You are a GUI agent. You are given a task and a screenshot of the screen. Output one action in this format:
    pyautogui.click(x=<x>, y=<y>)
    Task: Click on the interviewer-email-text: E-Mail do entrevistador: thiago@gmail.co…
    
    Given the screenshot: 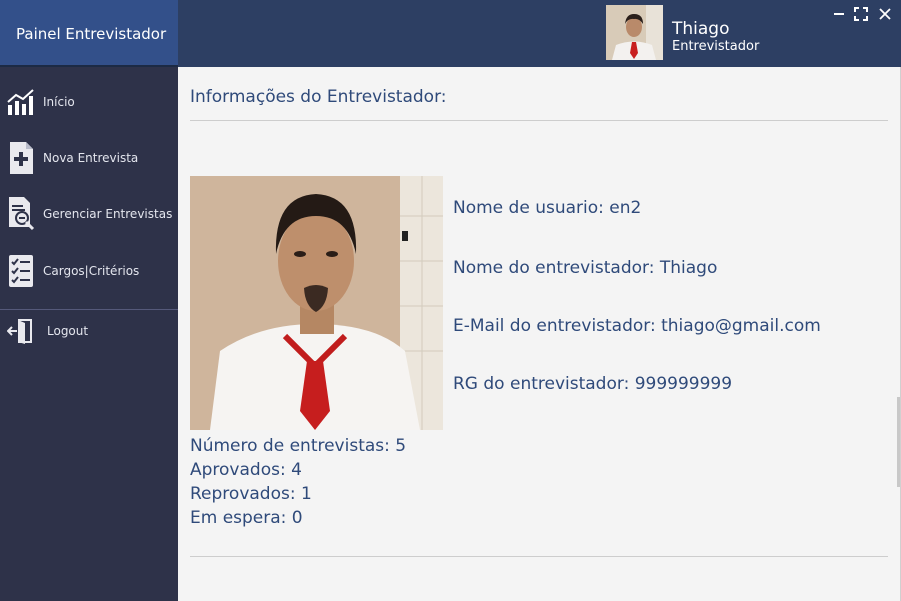 What is the action you would take?
    pyautogui.click(x=637, y=326)
    